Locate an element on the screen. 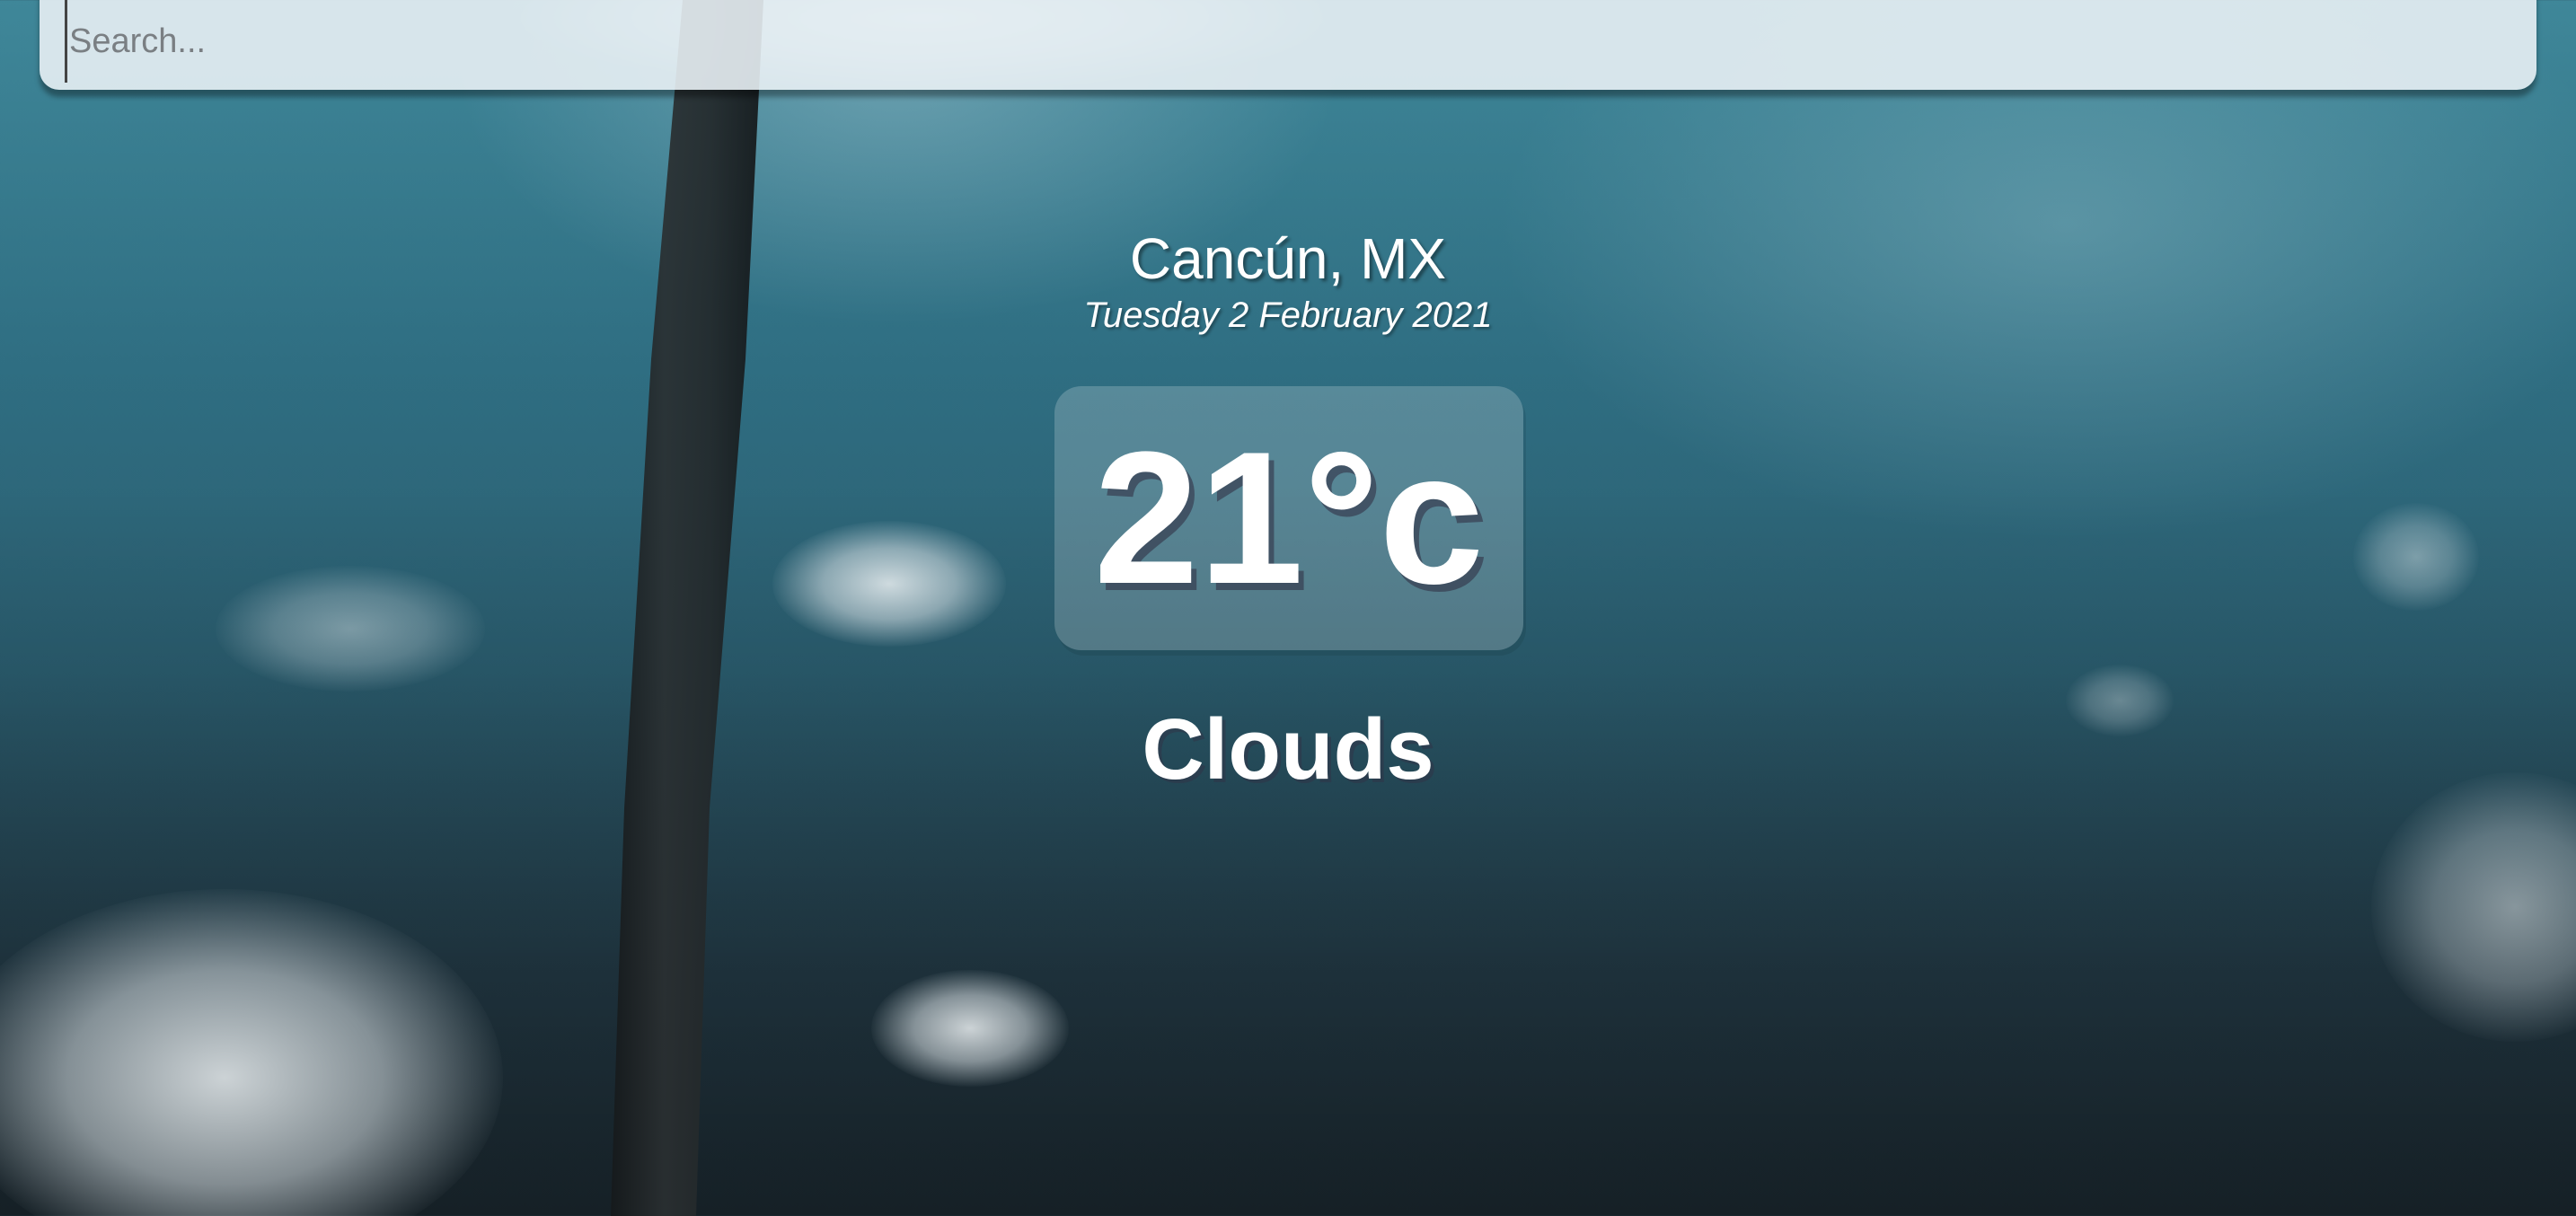  temperature-box: 21°c is located at coordinates (1288, 518).